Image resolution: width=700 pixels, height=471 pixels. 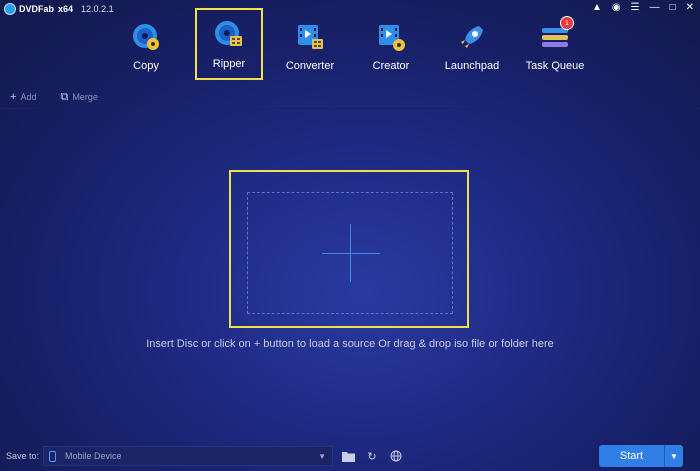 I want to click on folder-icon, so click(x=348, y=456).